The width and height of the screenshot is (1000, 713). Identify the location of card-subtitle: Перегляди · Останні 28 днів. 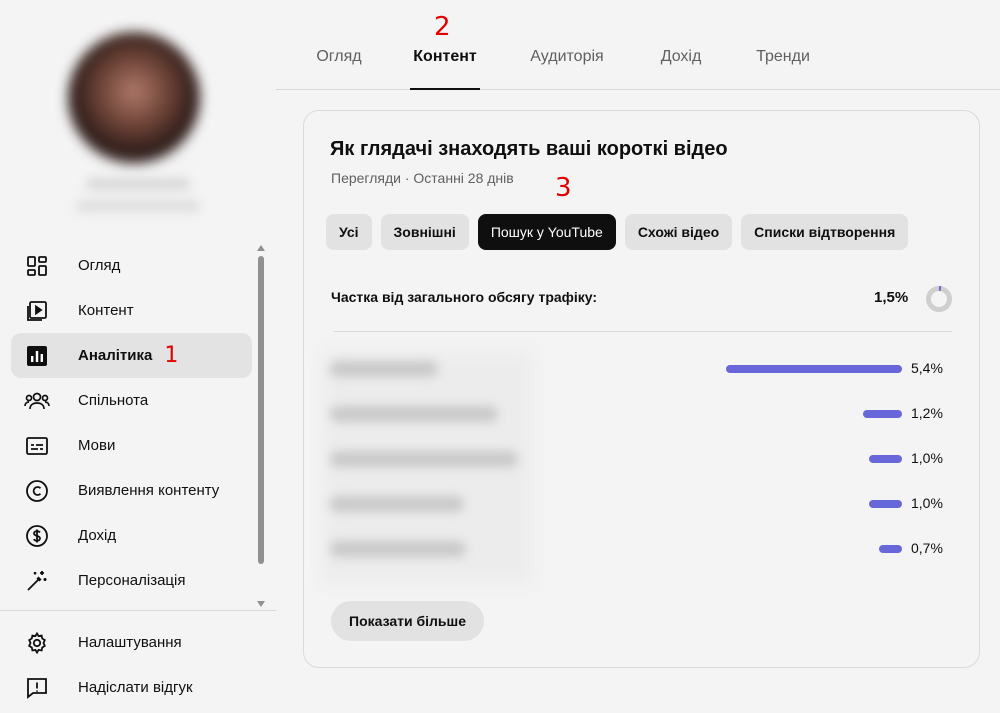
(422, 178).